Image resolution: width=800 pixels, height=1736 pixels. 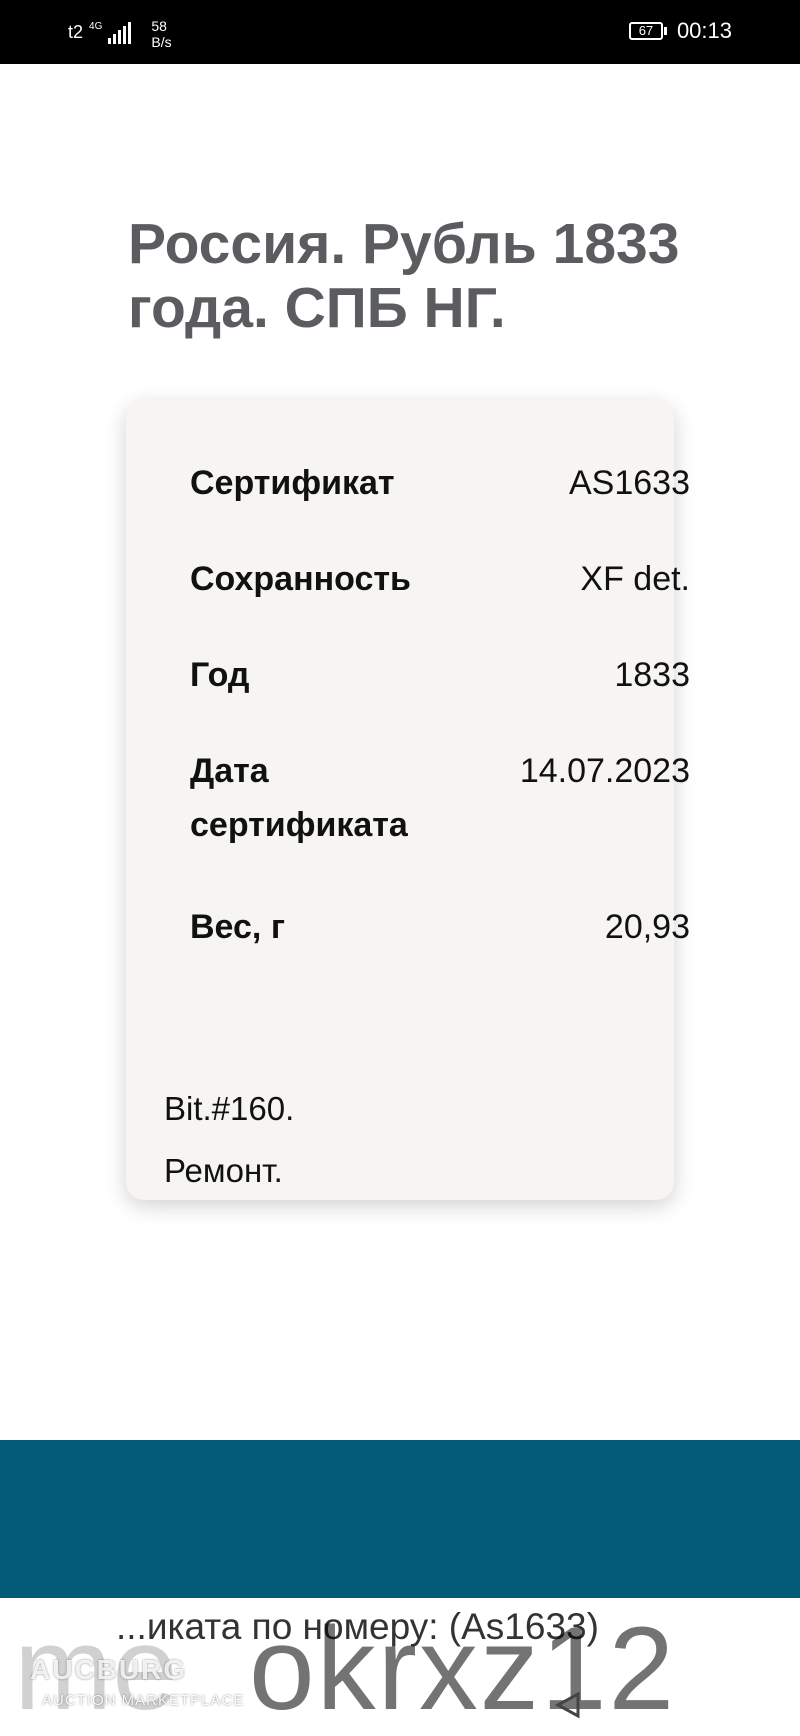 I want to click on row-label: Вес, г, so click(x=237, y=927).